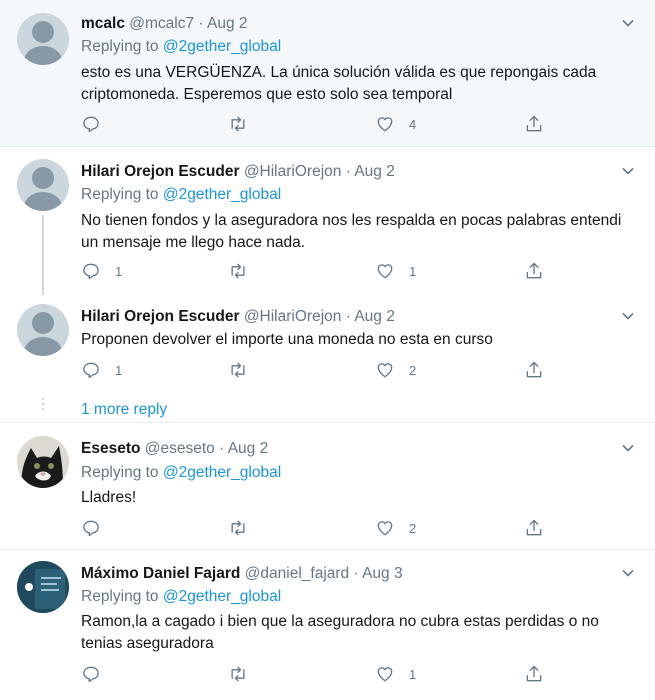 The width and height of the screenshot is (655, 700). Describe the element at coordinates (103, 23) in the screenshot. I see `user-name: mcalc` at that location.